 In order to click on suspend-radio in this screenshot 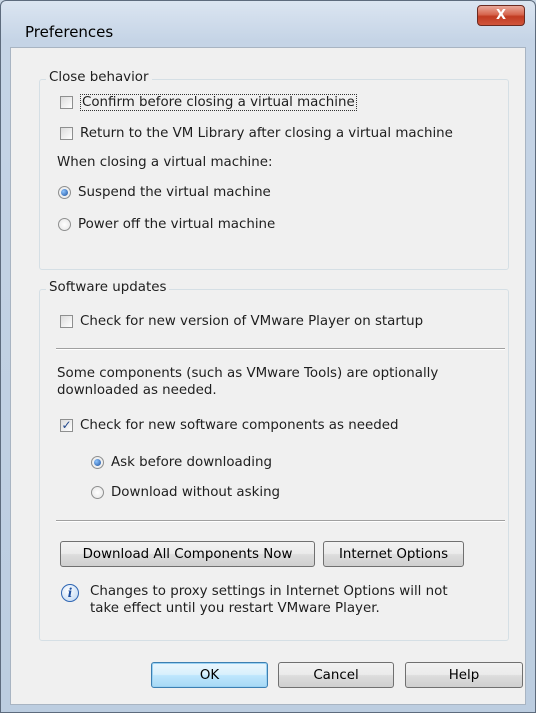, I will do `click(64, 192)`.